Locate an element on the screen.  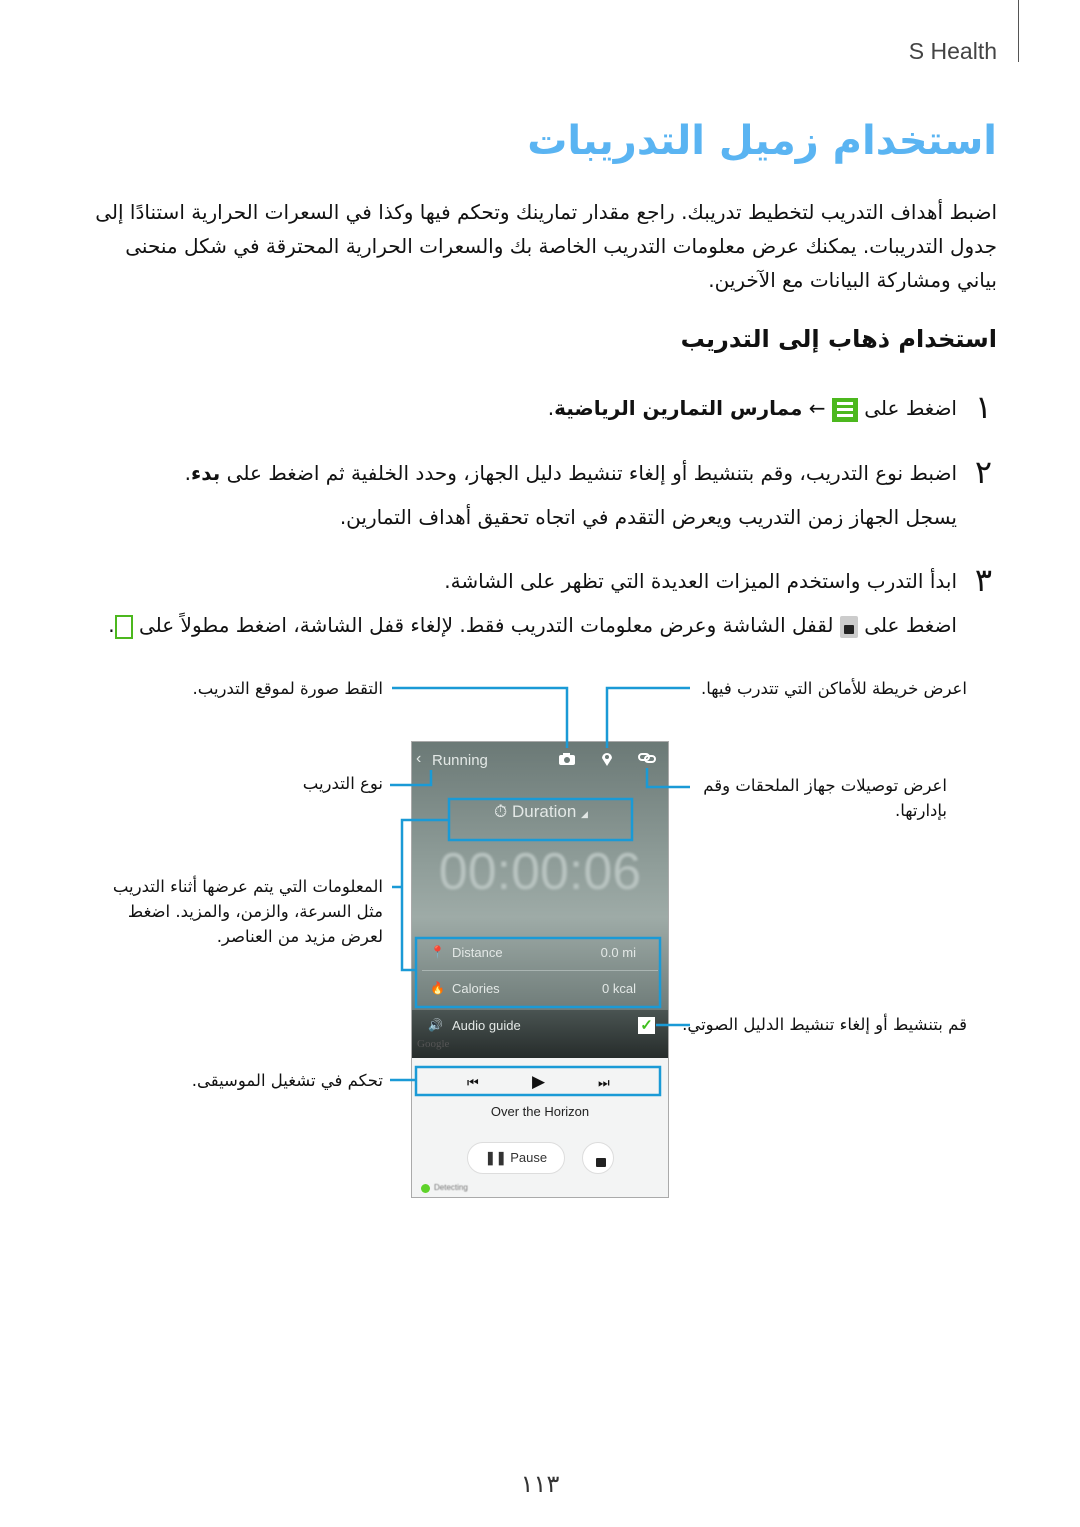
callout-lines is located at coordinates (540, 891).